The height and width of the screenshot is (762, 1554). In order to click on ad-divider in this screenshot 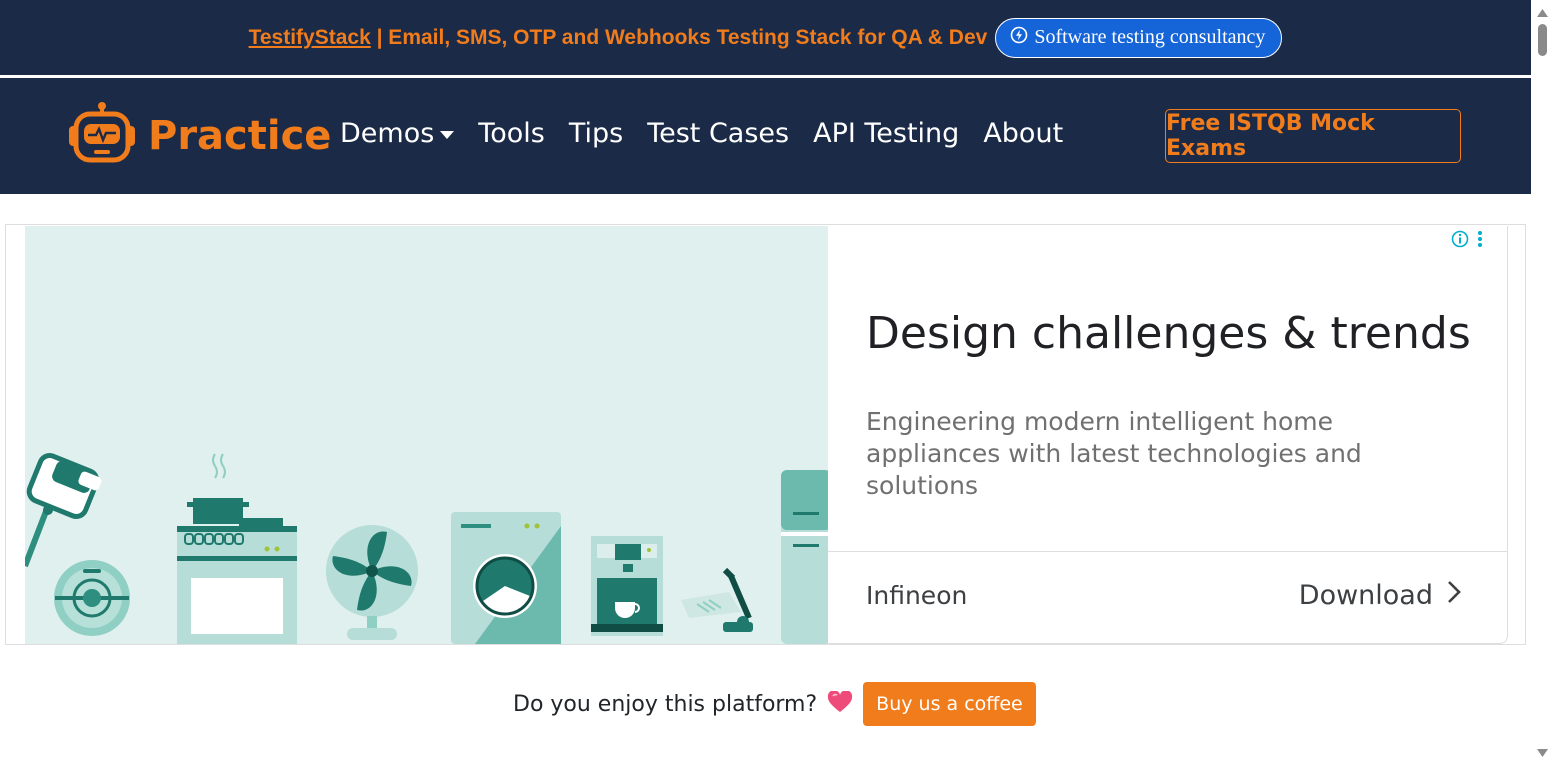, I will do `click(1167, 551)`.